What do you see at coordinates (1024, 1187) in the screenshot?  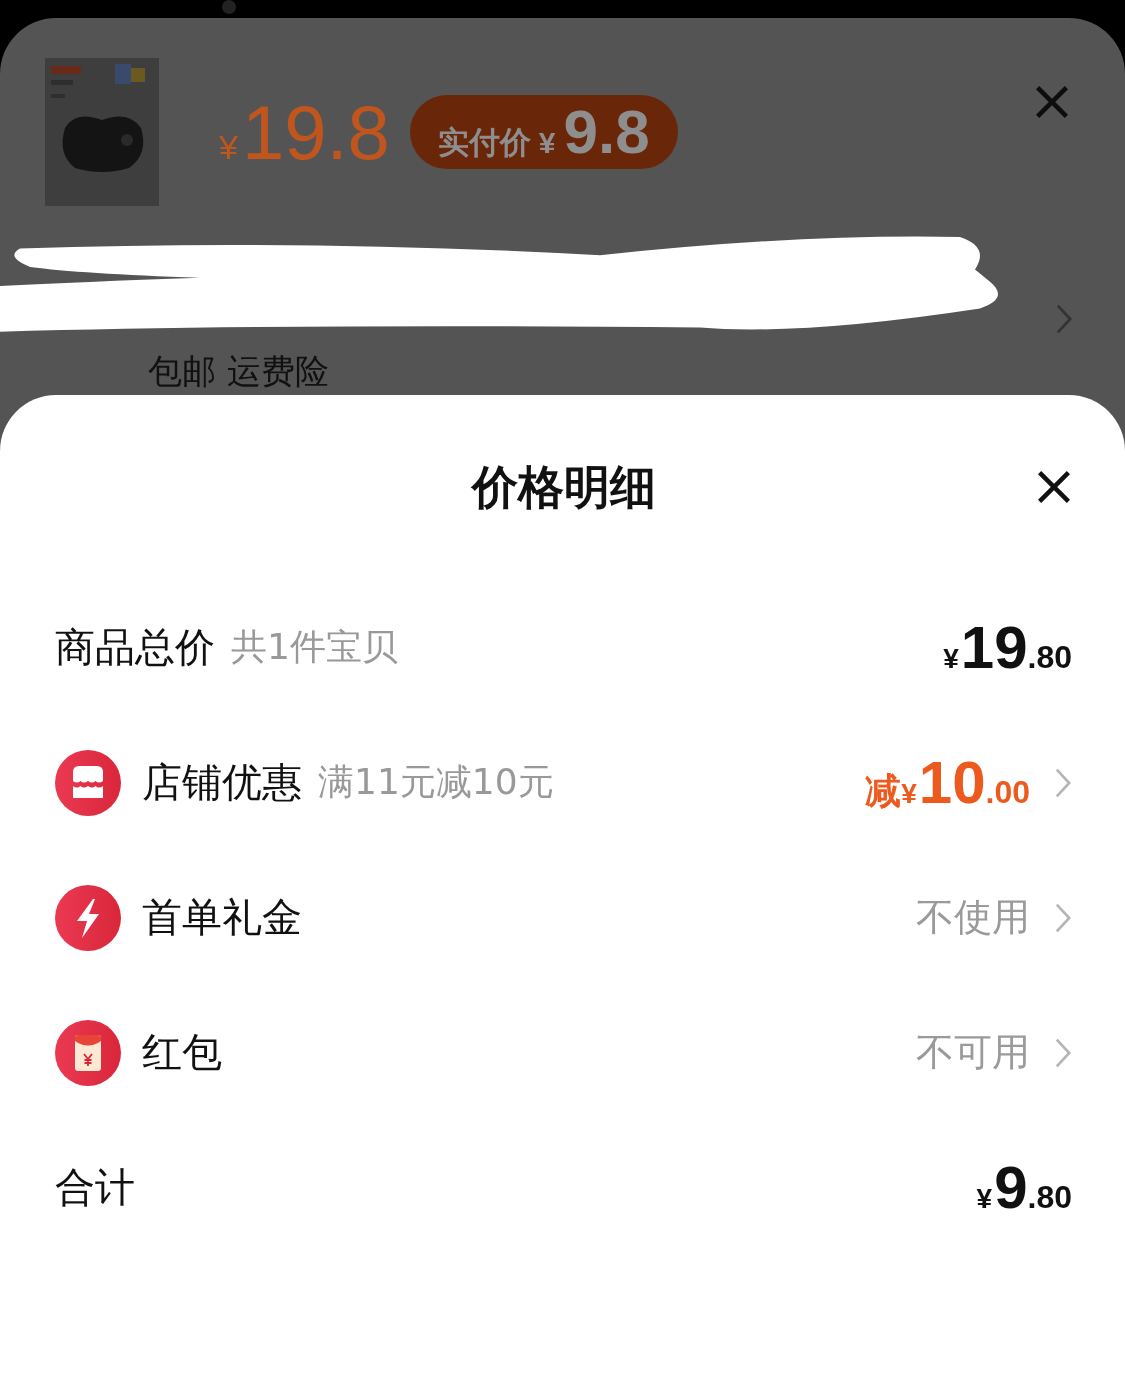 I see `row-amount: ¥9.80` at bounding box center [1024, 1187].